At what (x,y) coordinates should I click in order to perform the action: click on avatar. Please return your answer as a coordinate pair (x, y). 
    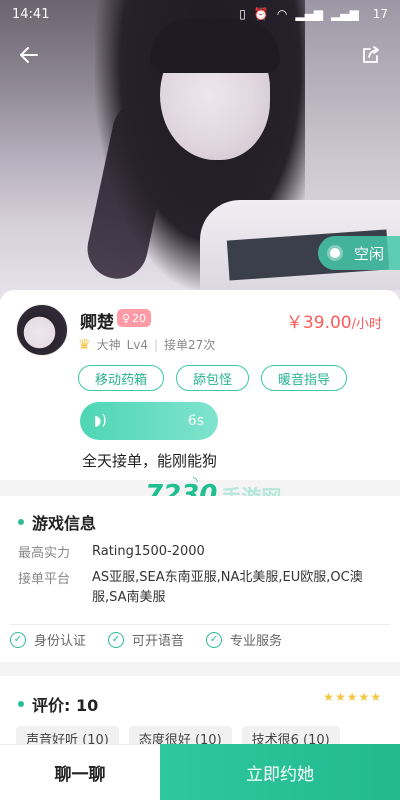
    Looking at the image, I should click on (42, 330).